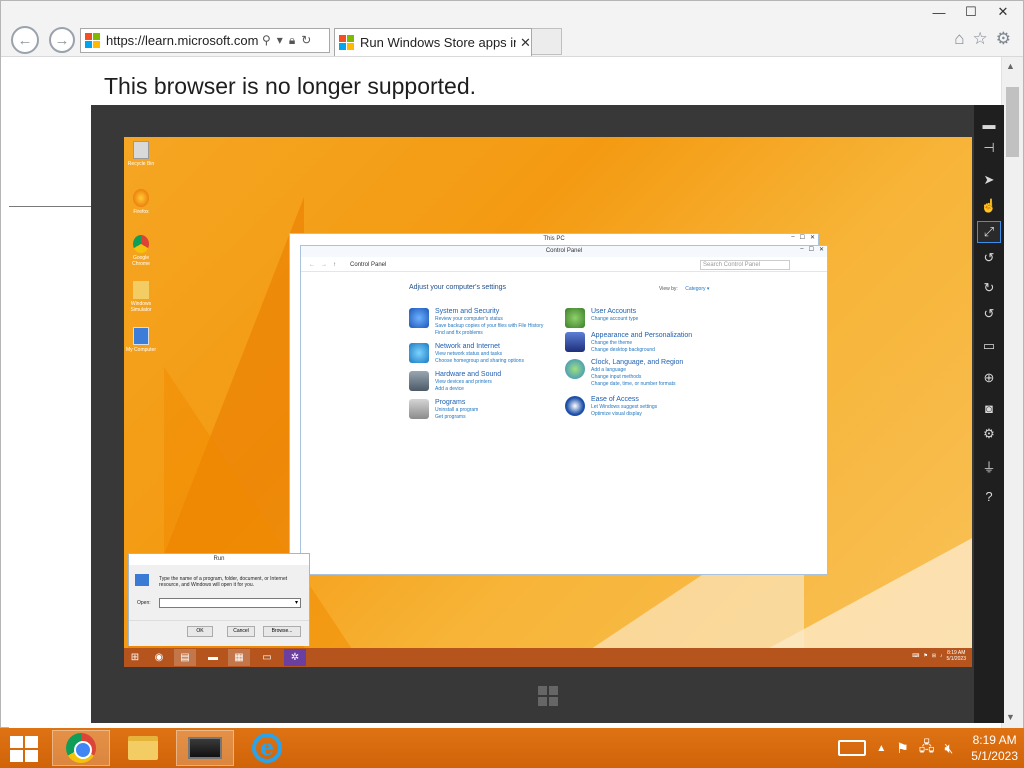  What do you see at coordinates (548, 657) in the screenshot?
I see `guest-taskbar: ⊞ ◉ ▤ ▬ ▦ ▭ ✲ ⌨ ⚑ ⊞ ♪ 8:19 AM 5/1/2023` at bounding box center [548, 657].